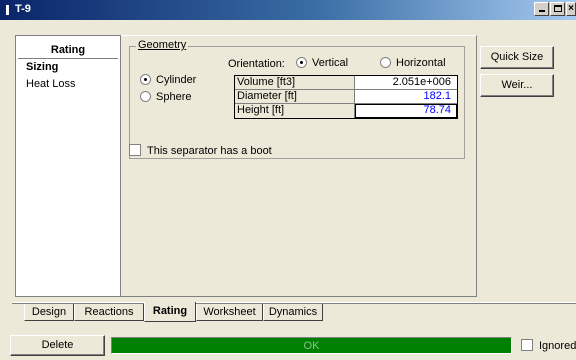  Describe the element at coordinates (406, 82) in the screenshot. I see `volume-field: 2.051e+006` at that location.